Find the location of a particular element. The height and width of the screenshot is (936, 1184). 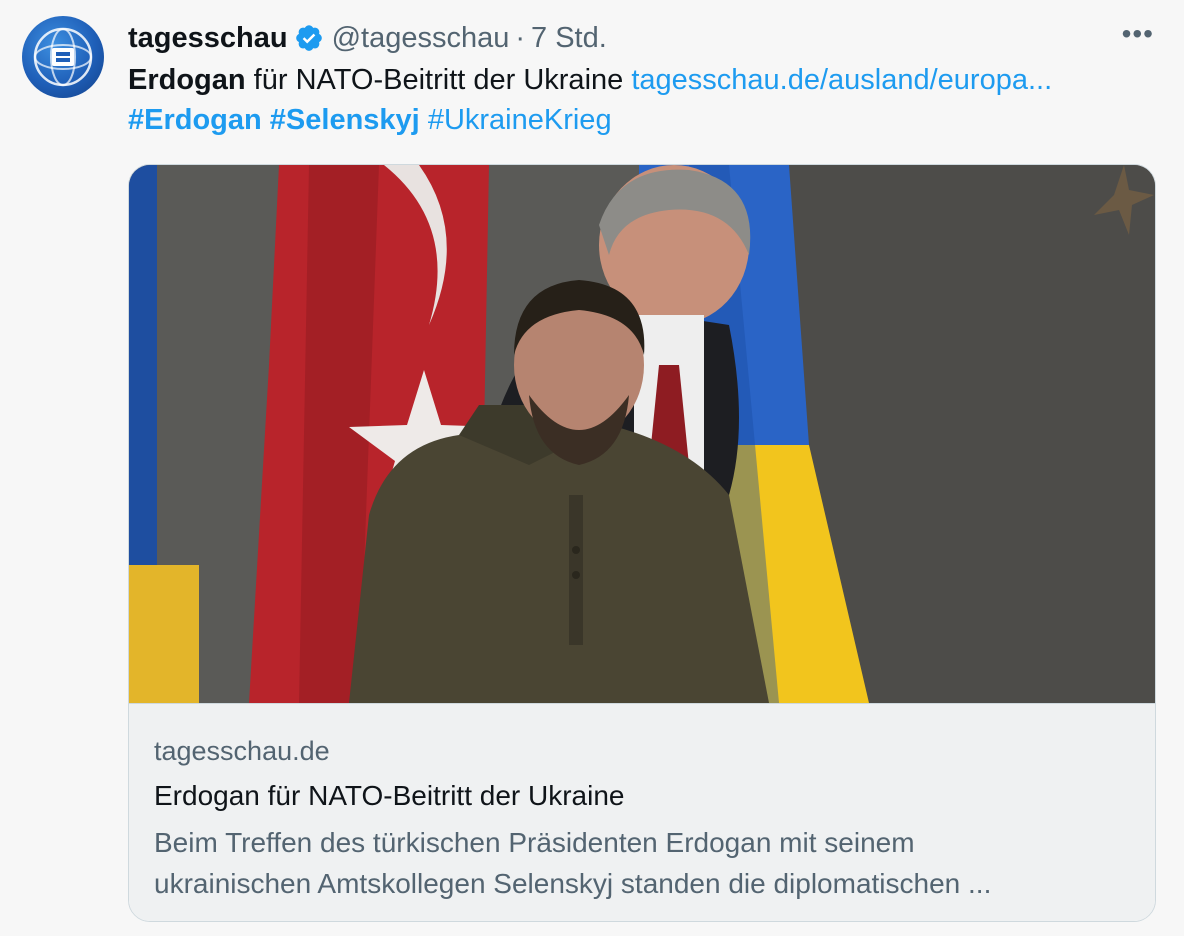

tagesschau-logo-icon is located at coordinates (63, 57).